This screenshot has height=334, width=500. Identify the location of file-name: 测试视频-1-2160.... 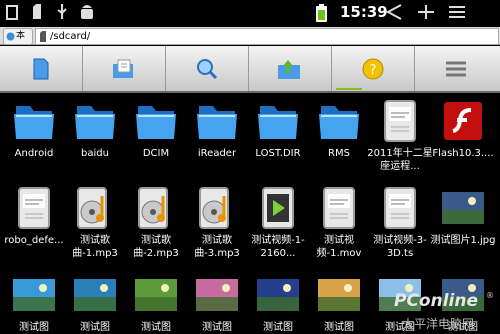
(278, 247).